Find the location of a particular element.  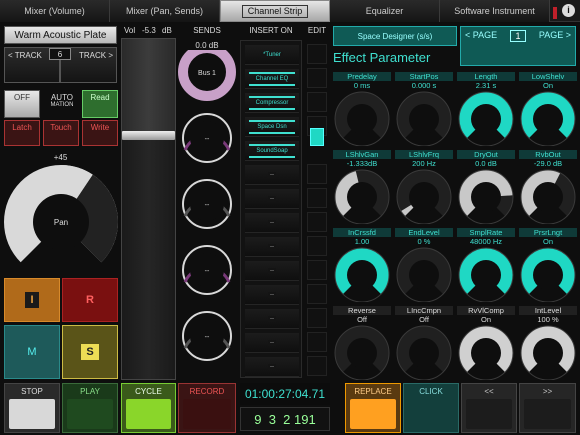

cycle-button: CYCLE is located at coordinates (148, 408).